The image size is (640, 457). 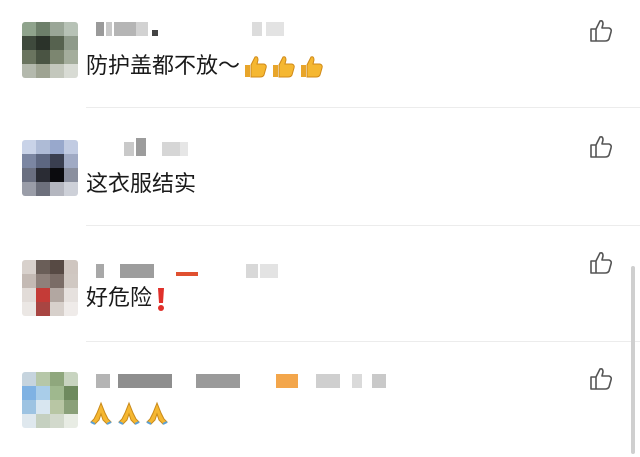 I want to click on comment-text, so click(x=129, y=413).